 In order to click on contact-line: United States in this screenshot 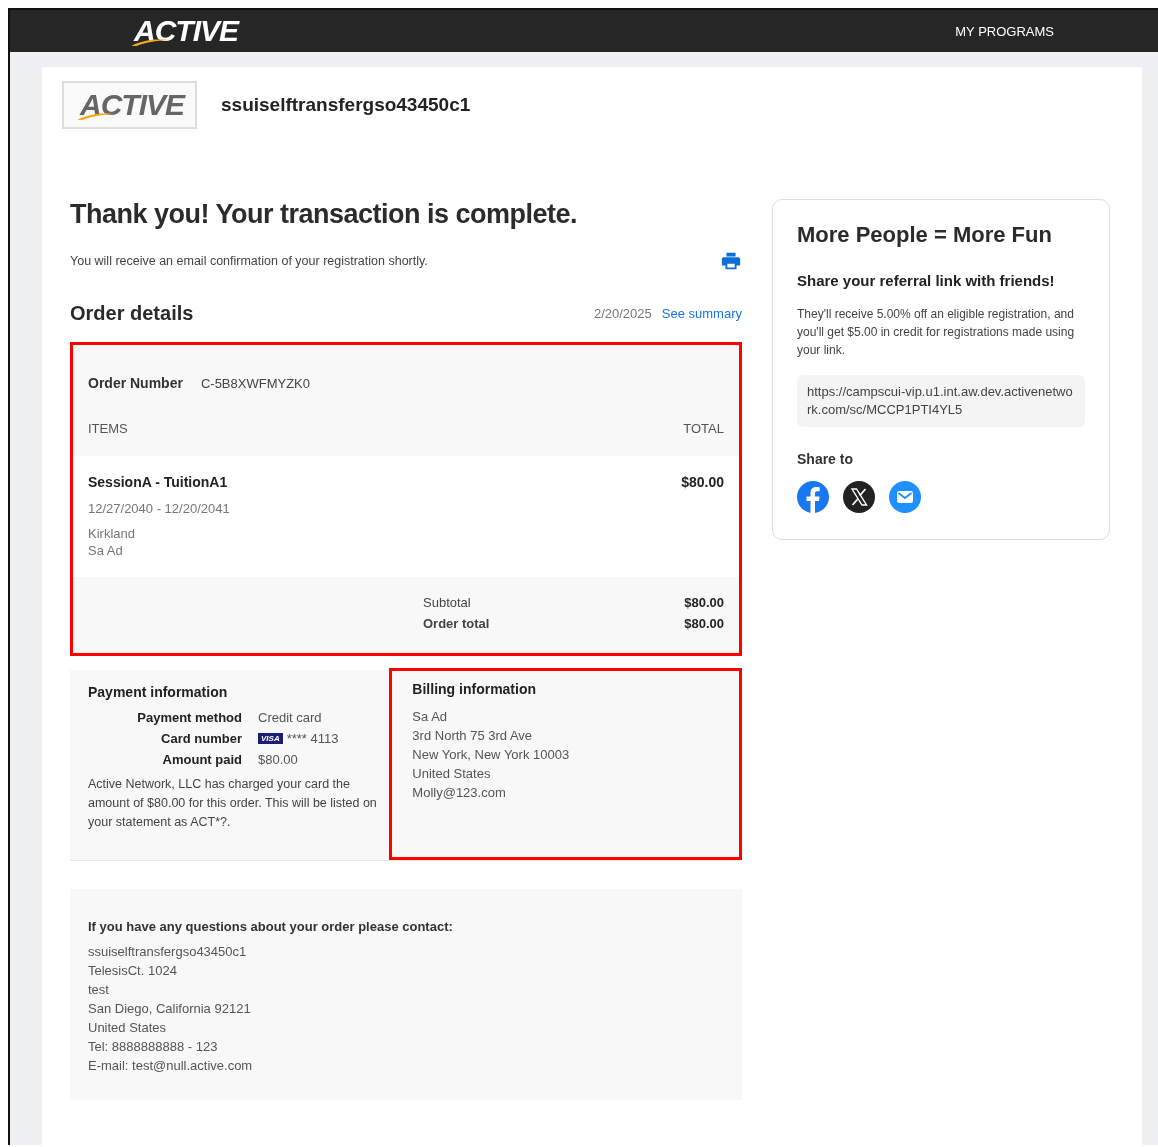, I will do `click(128, 1028)`.